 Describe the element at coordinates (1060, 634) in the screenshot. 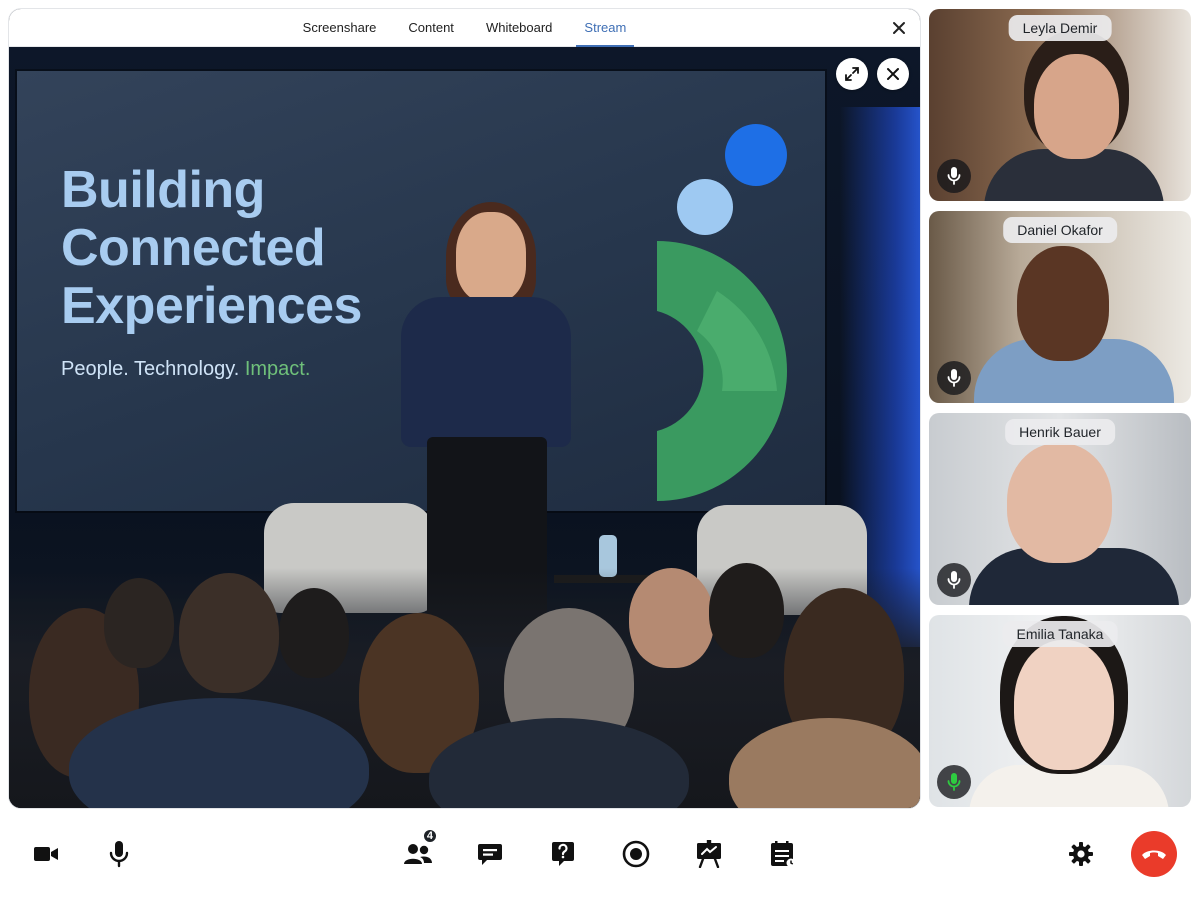

I see `participant-name: Emilia Tanaka` at that location.